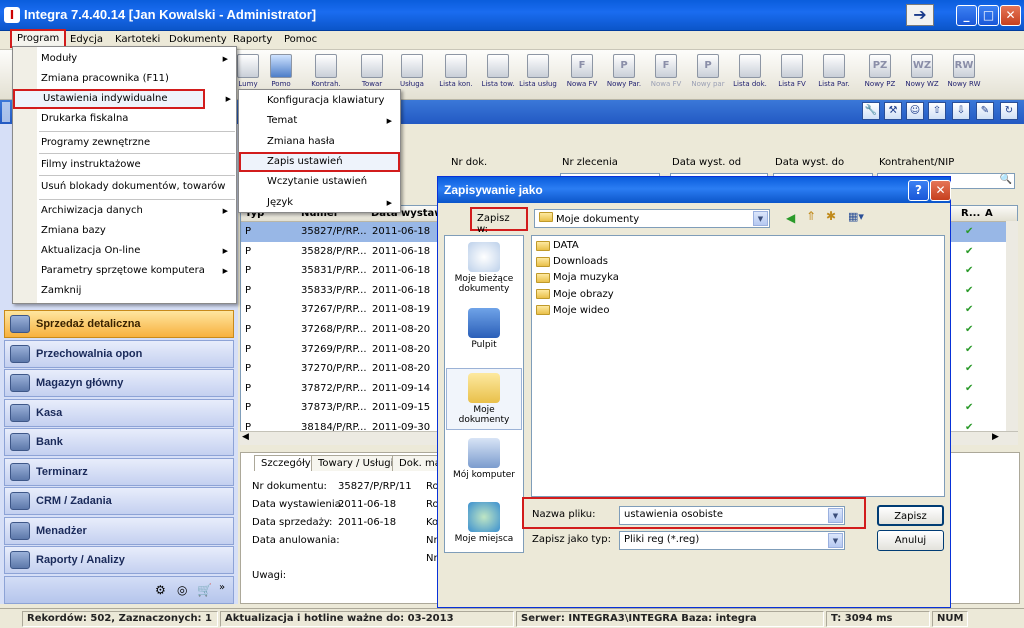 The height and width of the screenshot is (628, 1024). What do you see at coordinates (326, 69) in the screenshot?
I see `toolbar-button-0: Kontrah.` at bounding box center [326, 69].